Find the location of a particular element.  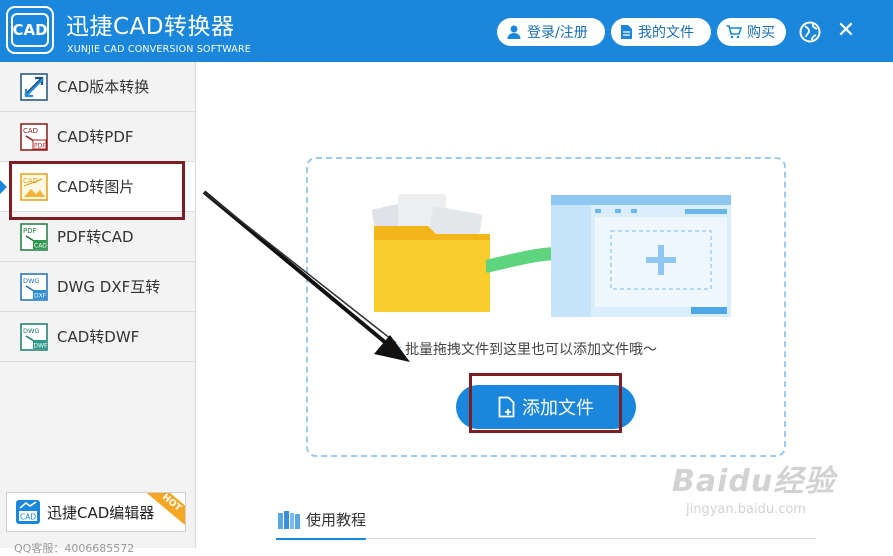

cad-editor-label: 迅捷CAD编辑器 is located at coordinates (101, 512).